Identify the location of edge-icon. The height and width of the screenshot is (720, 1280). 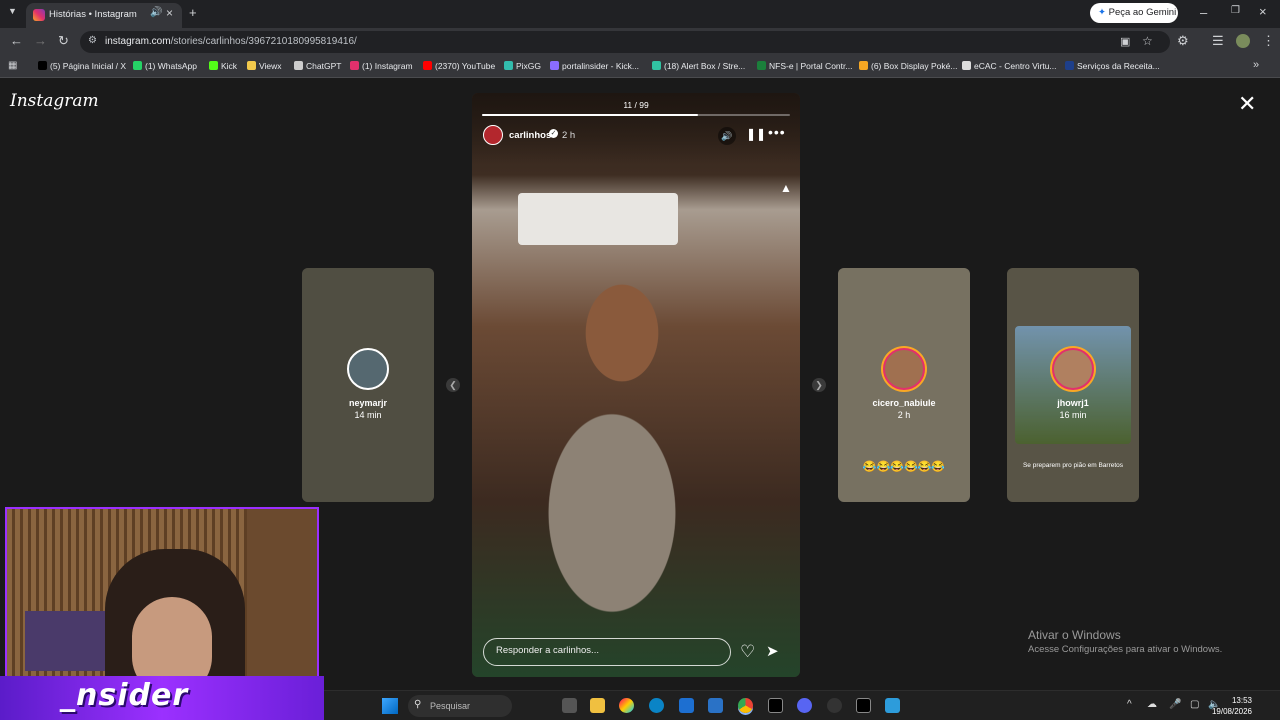
(656, 705).